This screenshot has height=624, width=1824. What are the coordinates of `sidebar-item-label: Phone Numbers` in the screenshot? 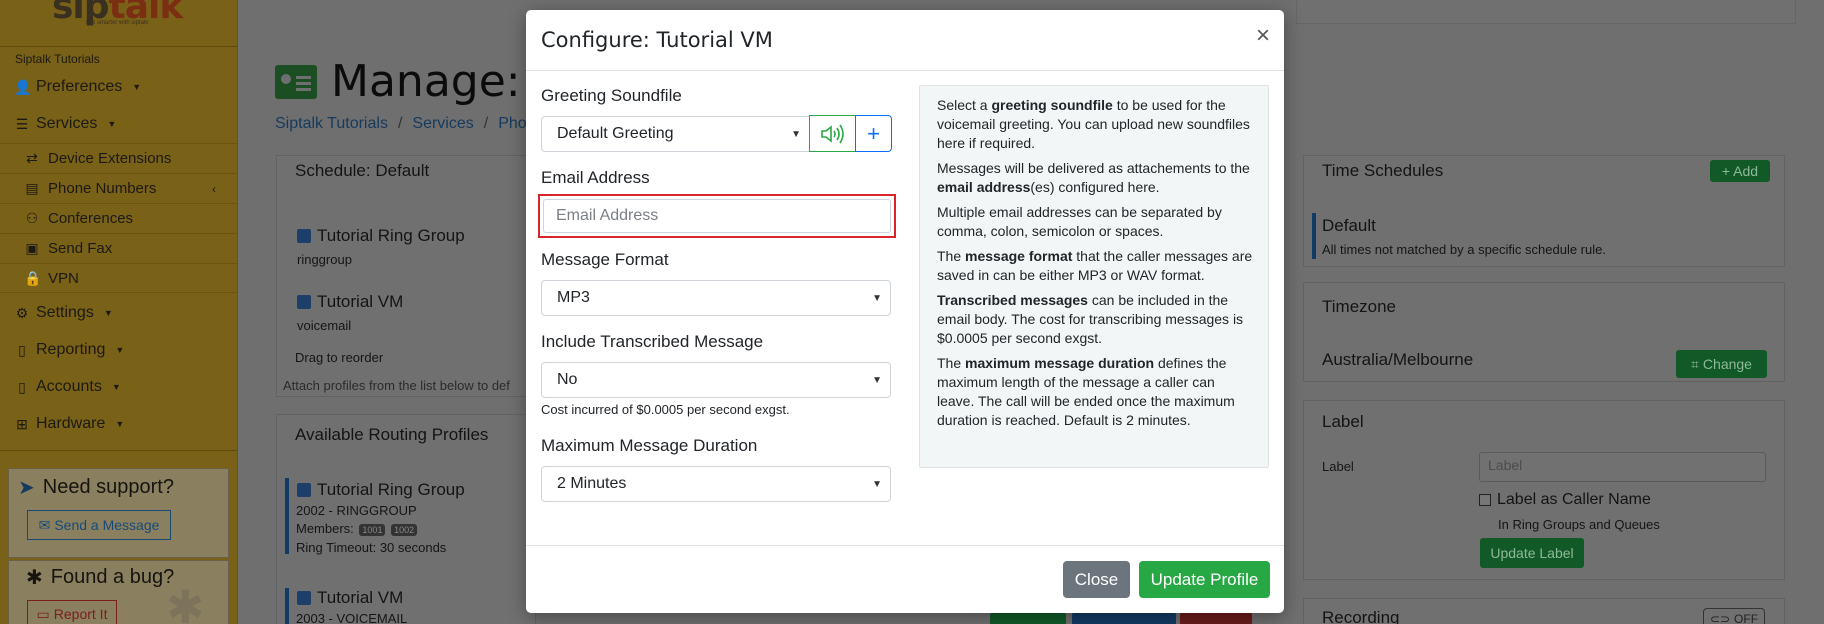 It's located at (102, 188).